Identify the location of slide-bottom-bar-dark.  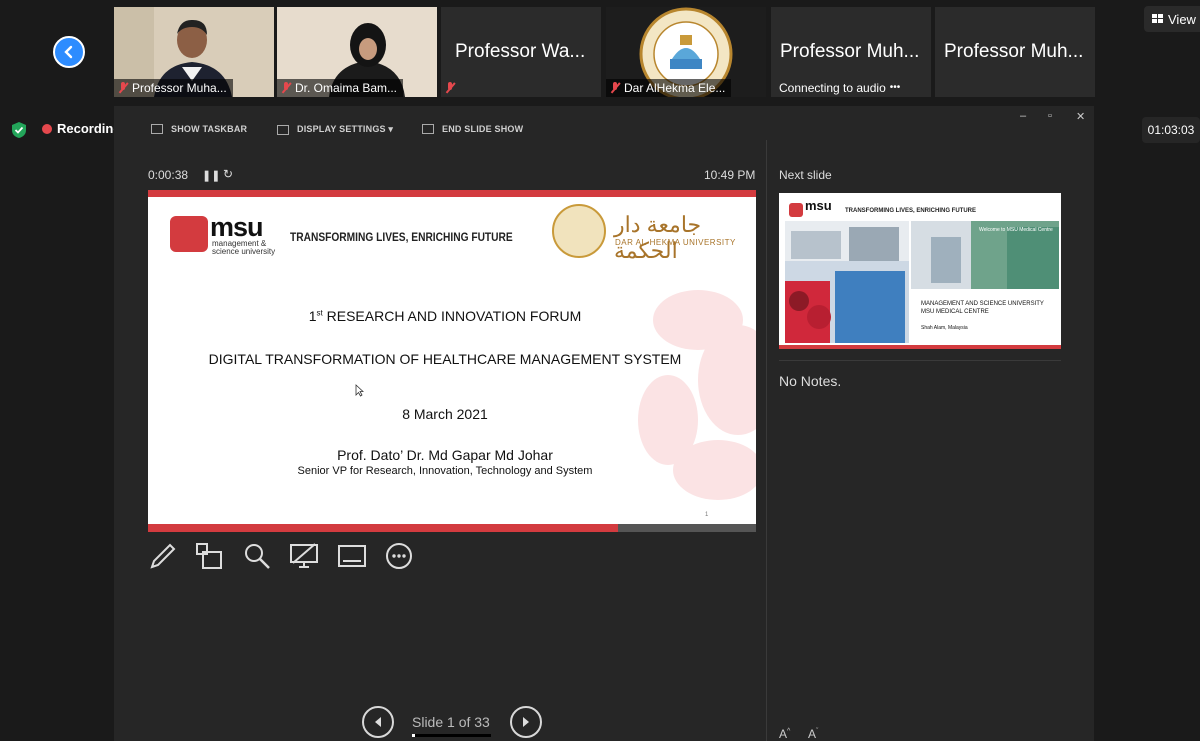
(687, 528).